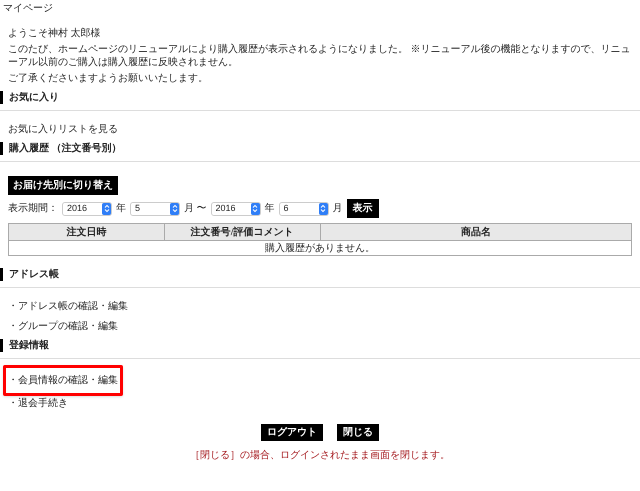 This screenshot has width=640, height=491. Describe the element at coordinates (320, 455) in the screenshot. I see `footer-note: ［閉じる］の場合、ログインされたまま画面を閉じます。` at that location.